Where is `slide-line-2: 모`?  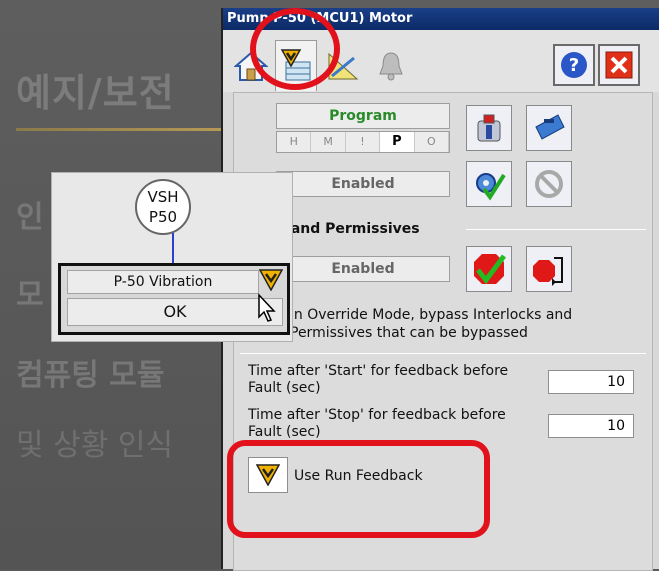 slide-line-2: 모 is located at coordinates (30, 295).